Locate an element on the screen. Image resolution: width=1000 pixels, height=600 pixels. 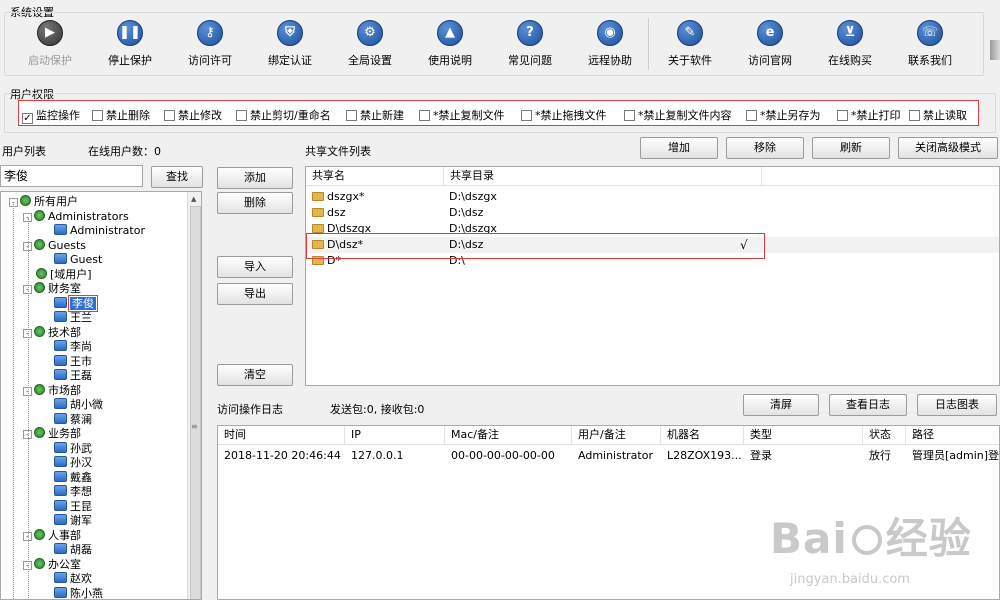
tree-node: - 所有用户 is located at coordinates (43, 202).